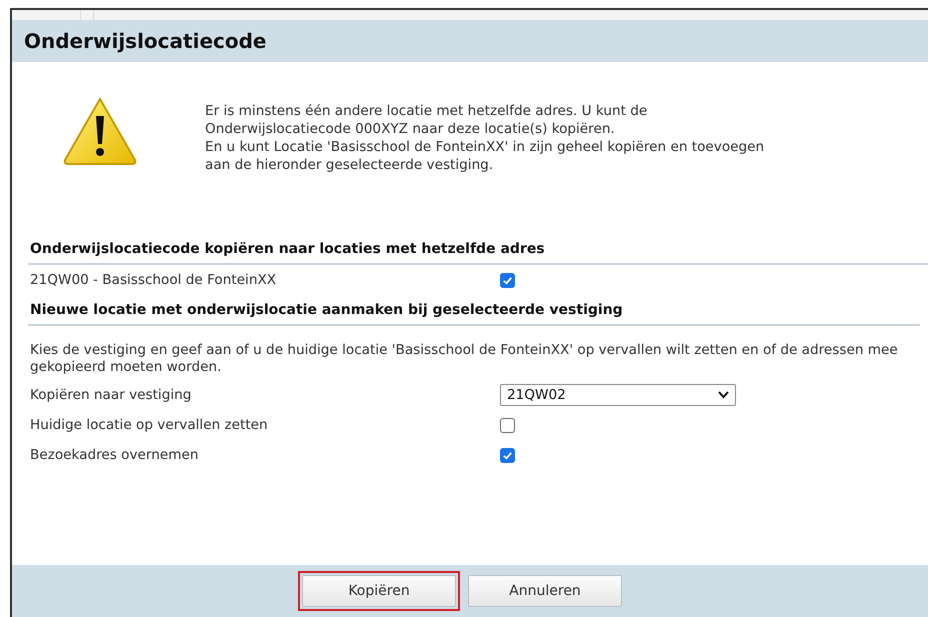 The image size is (928, 617). What do you see at coordinates (478, 250) in the screenshot?
I see `section-heading: Onderwijslocatiecode kopiëren naar locaties met hetzelfde adres` at bounding box center [478, 250].